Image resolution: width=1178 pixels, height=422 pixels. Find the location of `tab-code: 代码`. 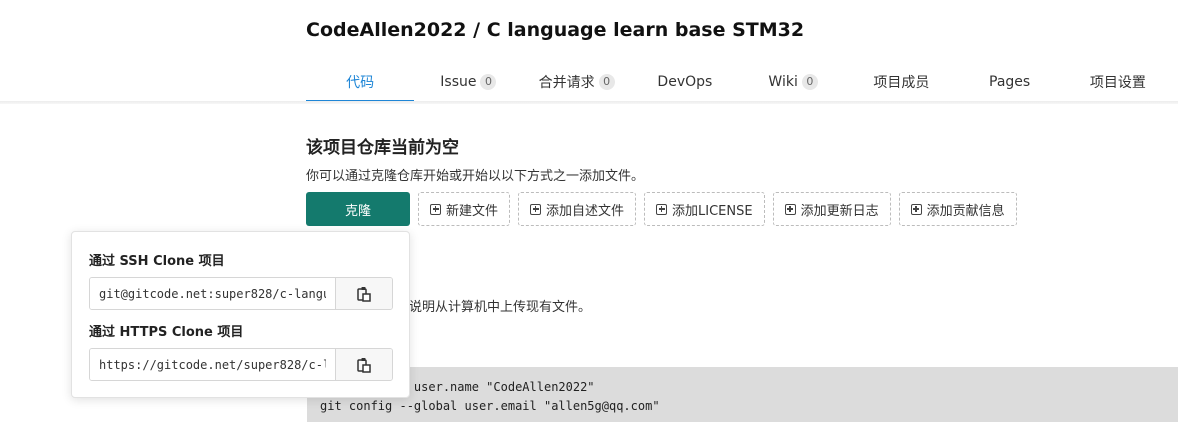

tab-code: 代码 is located at coordinates (360, 82).